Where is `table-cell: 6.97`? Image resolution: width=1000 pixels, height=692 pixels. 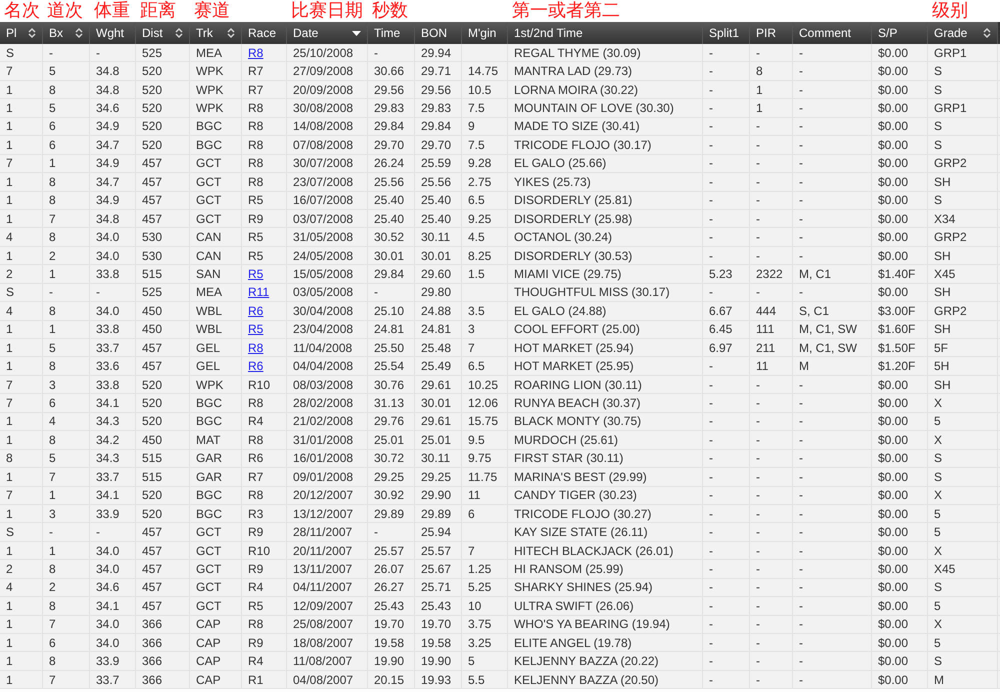 table-cell: 6.97 is located at coordinates (720, 348).